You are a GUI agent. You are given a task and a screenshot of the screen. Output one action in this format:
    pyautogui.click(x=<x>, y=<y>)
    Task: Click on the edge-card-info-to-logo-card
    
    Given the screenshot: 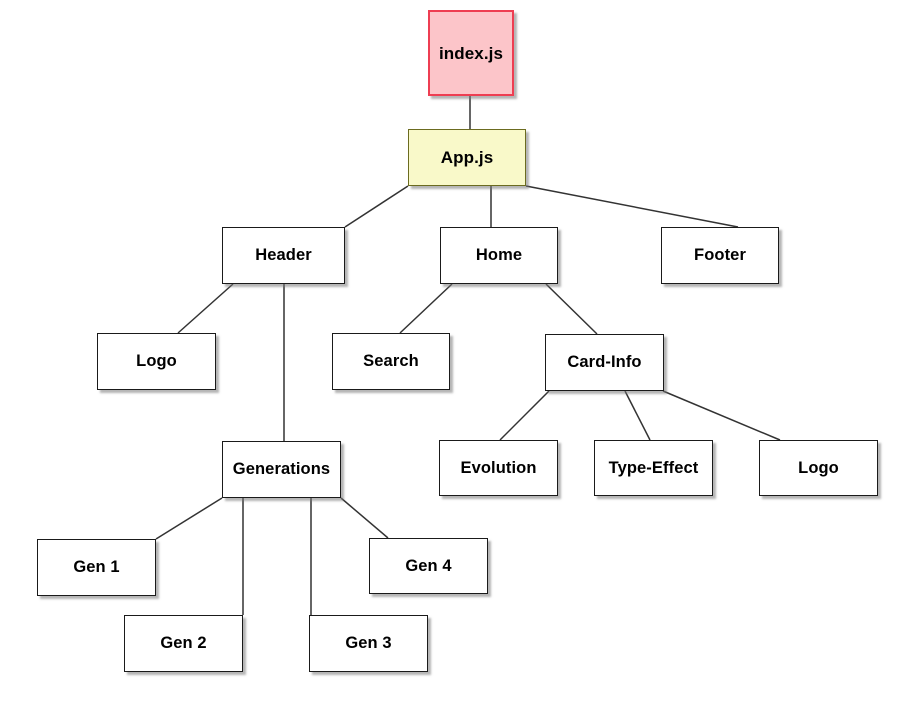 What is the action you would take?
    pyautogui.click(x=721, y=415)
    